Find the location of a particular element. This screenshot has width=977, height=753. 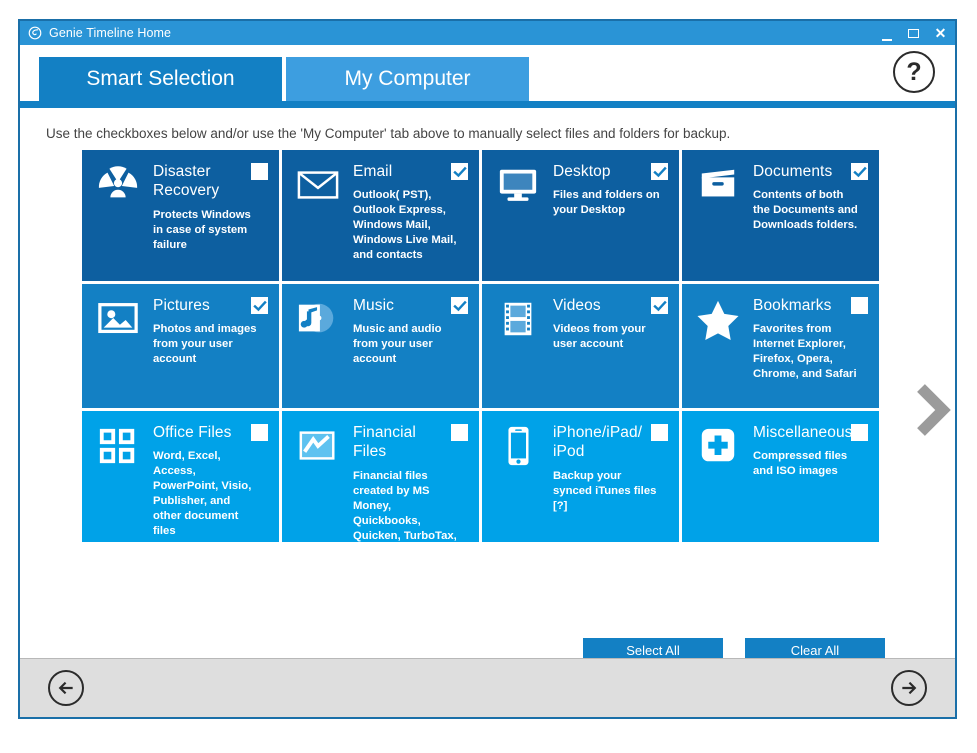

minimize-button is located at coordinates (886, 33).